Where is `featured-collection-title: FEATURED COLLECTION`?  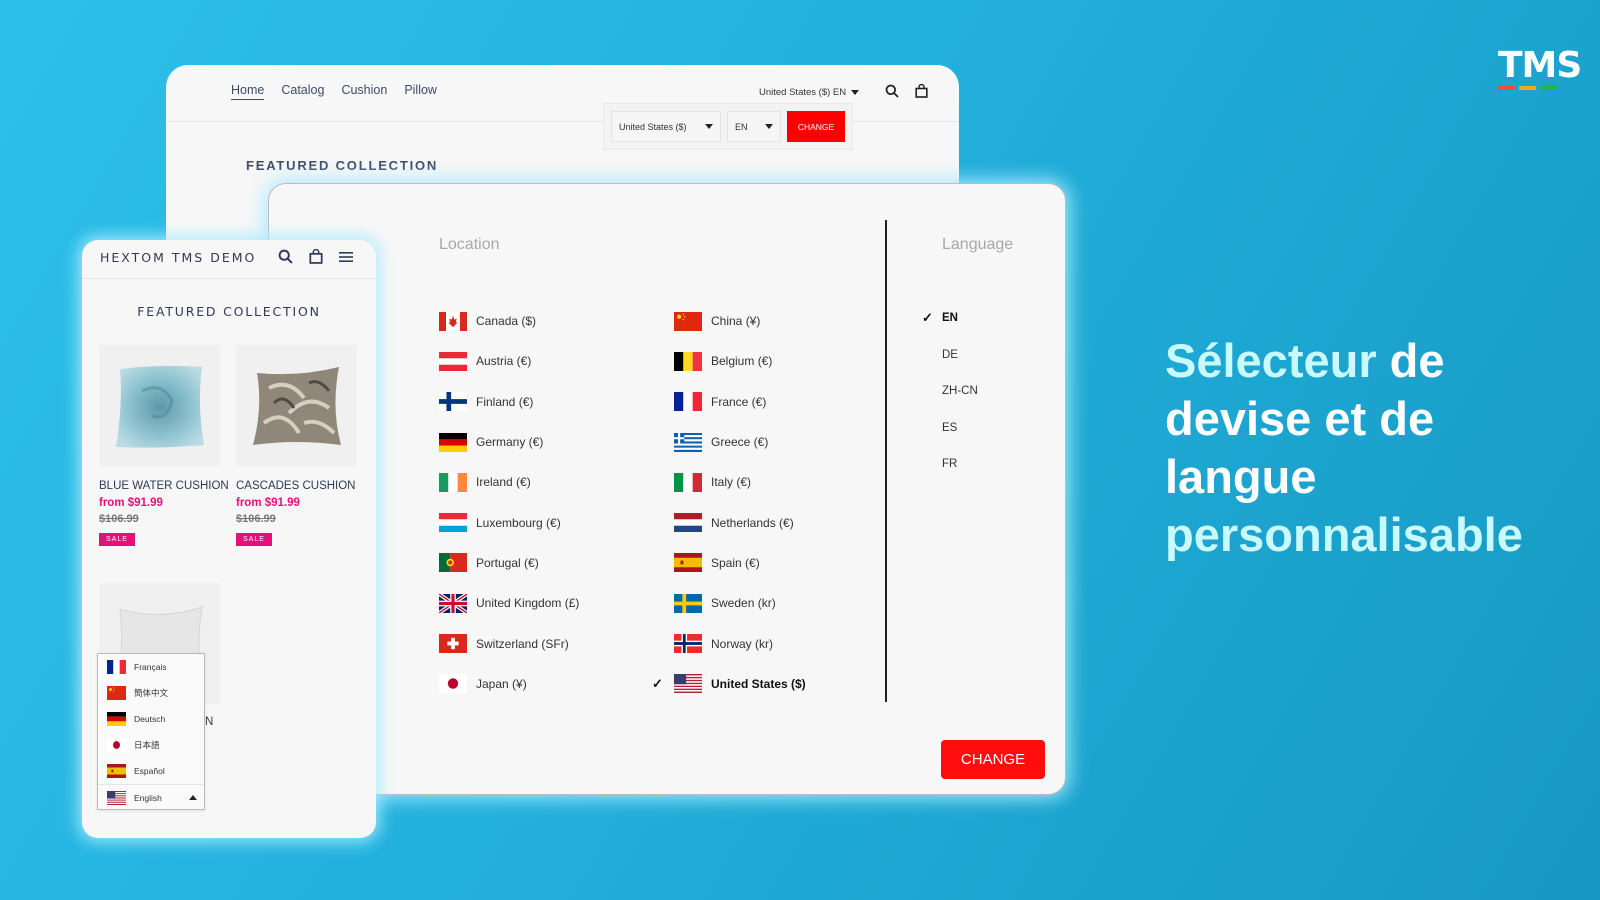
featured-collection-title: FEATURED COLLECTION is located at coordinates (229, 311).